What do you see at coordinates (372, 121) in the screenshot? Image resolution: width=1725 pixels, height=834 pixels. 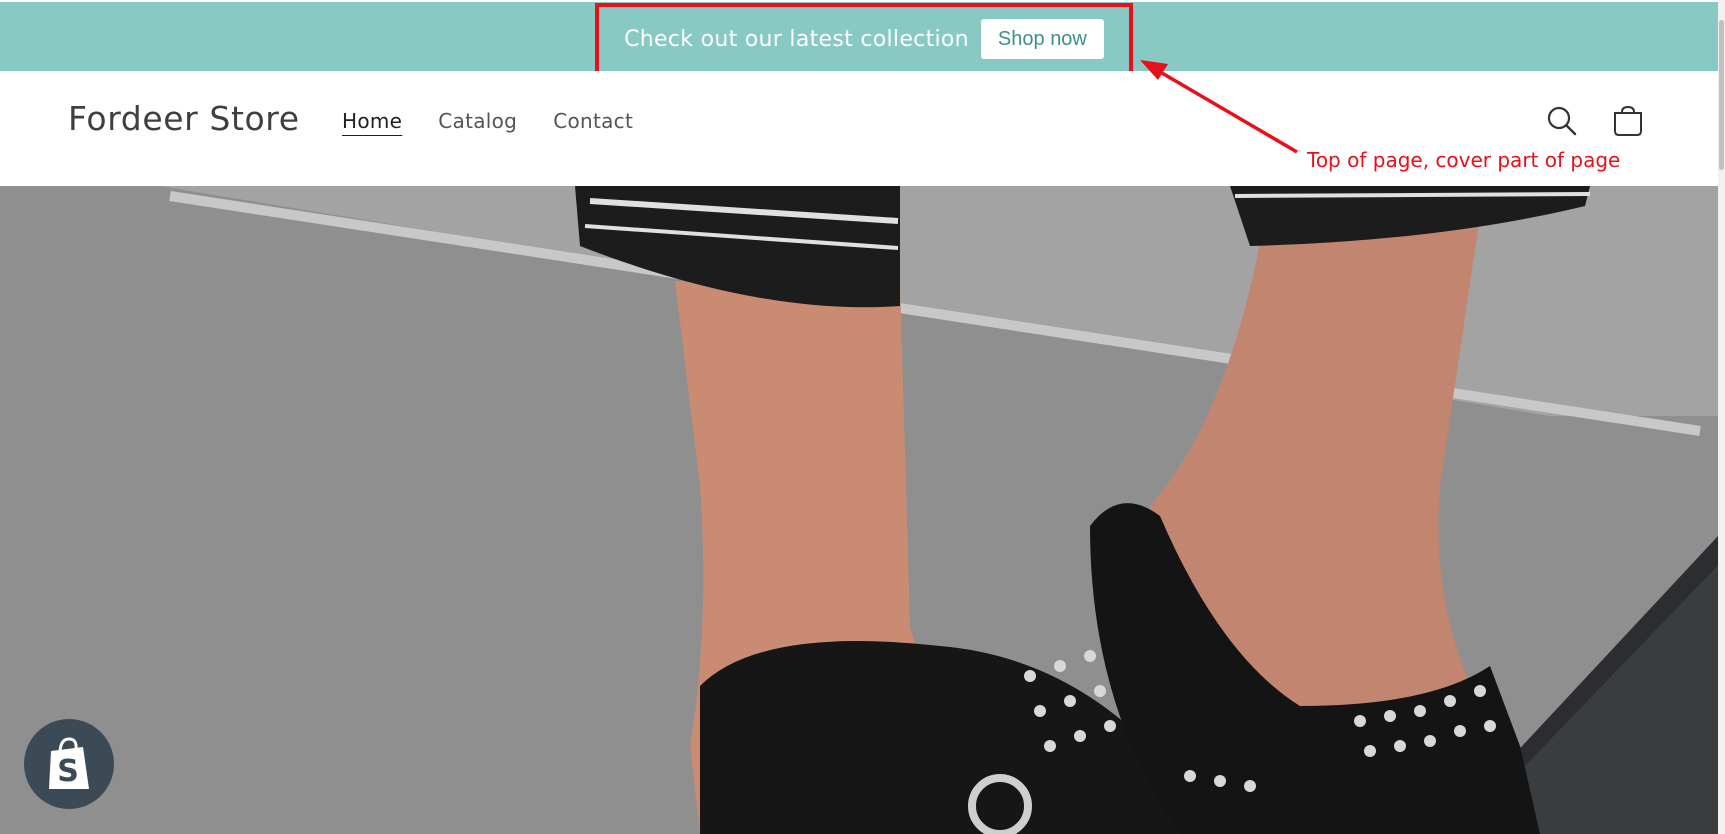 I see `nav-home: Home` at bounding box center [372, 121].